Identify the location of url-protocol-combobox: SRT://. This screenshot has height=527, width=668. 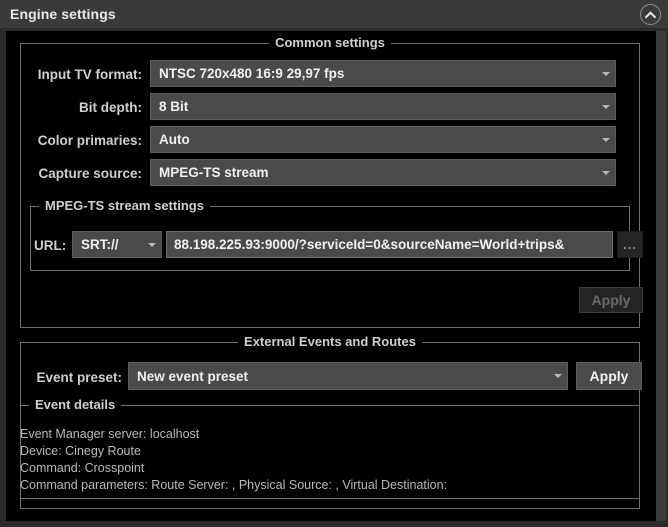
(117, 244).